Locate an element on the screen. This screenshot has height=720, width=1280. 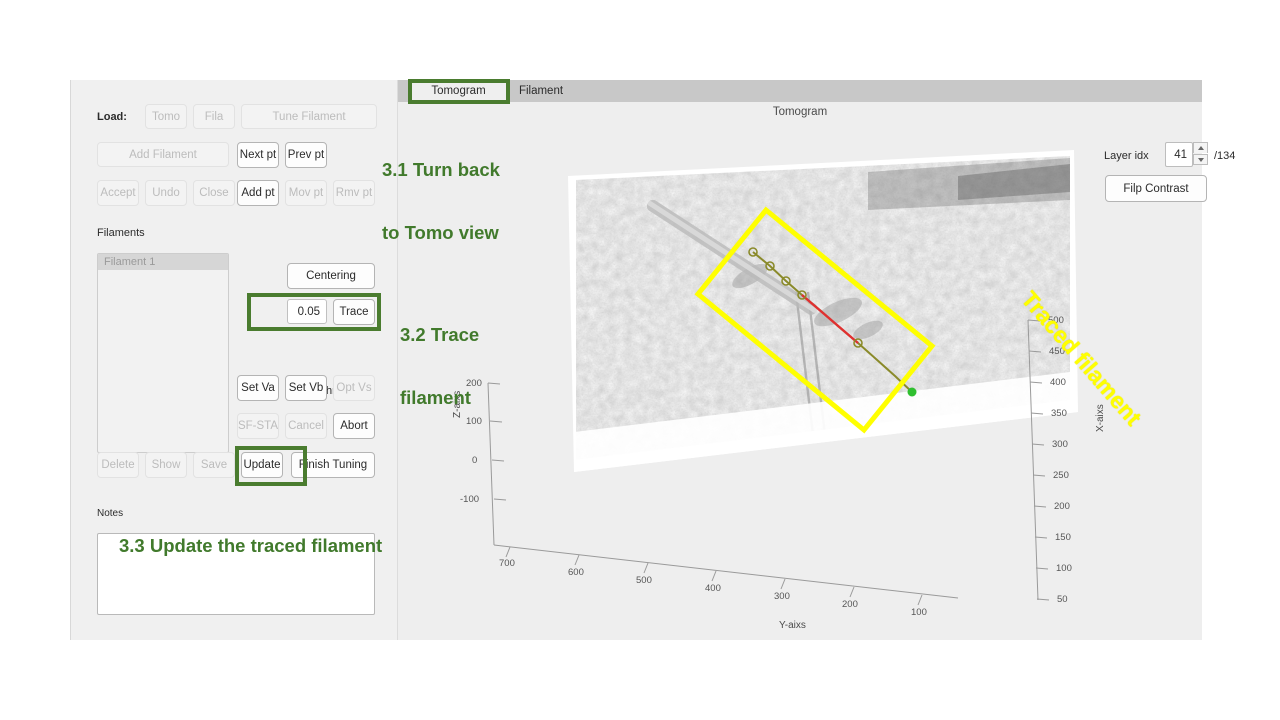
x-tick-5: 250 is located at coordinates (1061, 475).